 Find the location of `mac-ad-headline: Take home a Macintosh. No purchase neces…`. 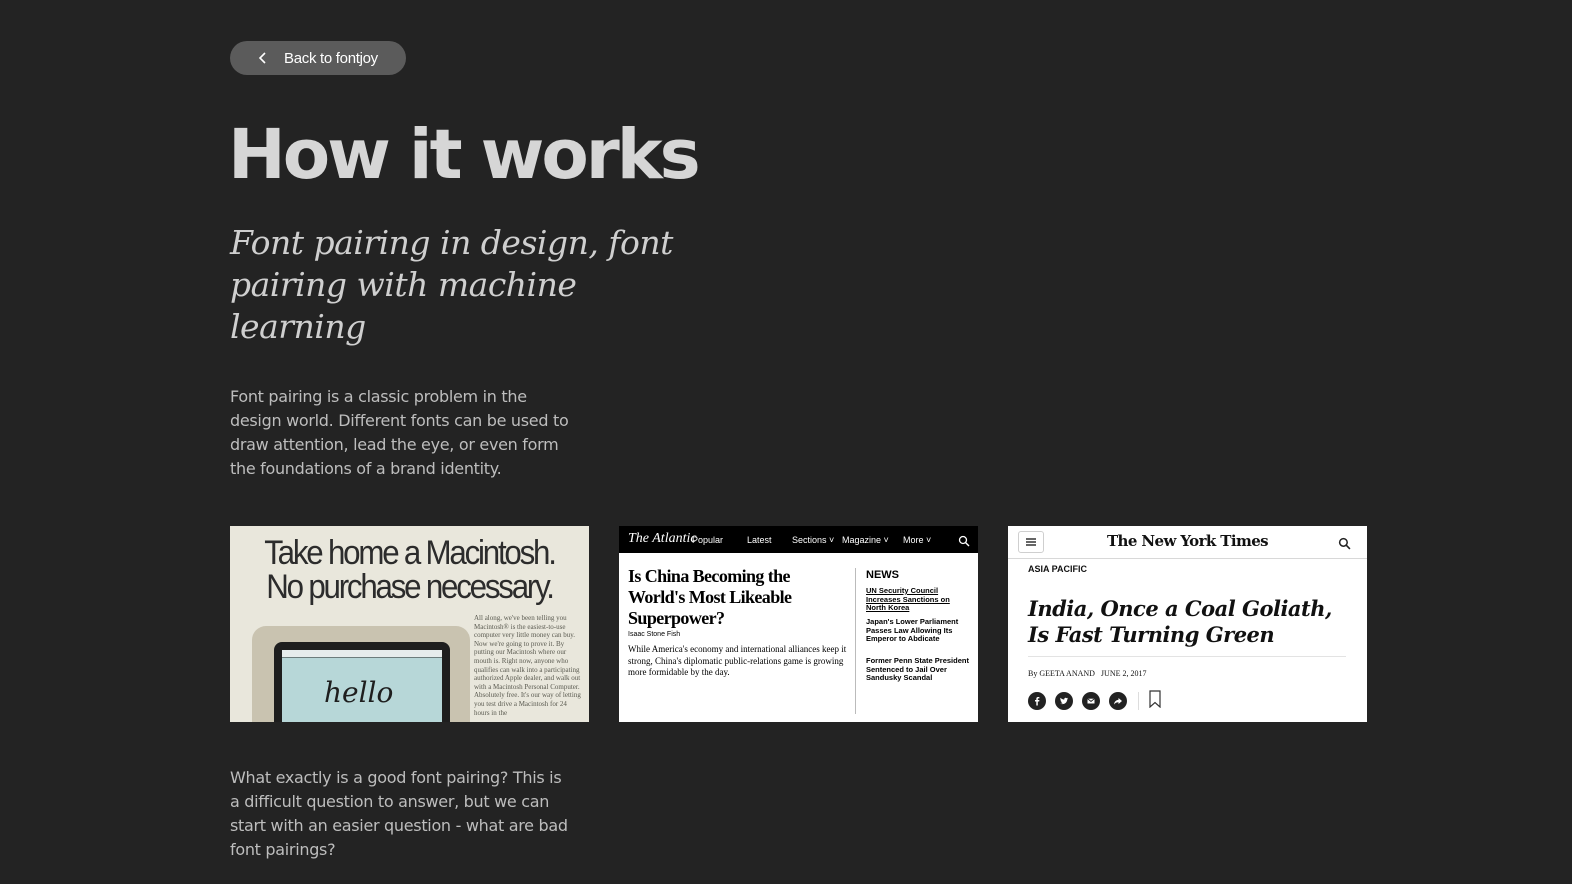

mac-ad-headline: Take home a Macintosh. No purchase neces… is located at coordinates (409, 570).